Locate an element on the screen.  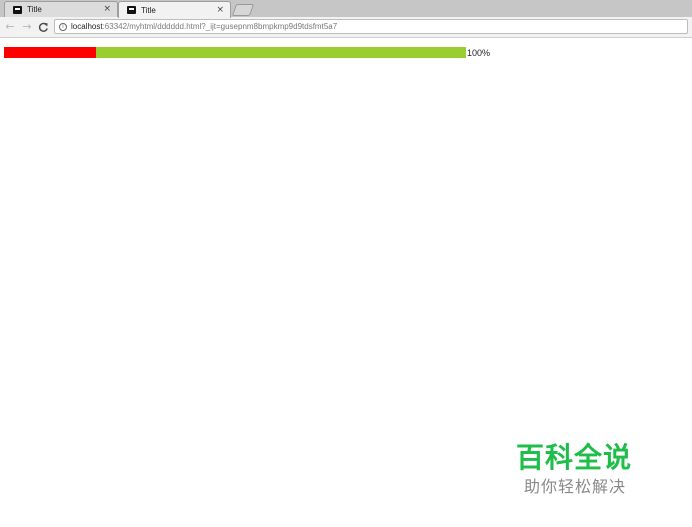
progress-bar is located at coordinates (235, 52).